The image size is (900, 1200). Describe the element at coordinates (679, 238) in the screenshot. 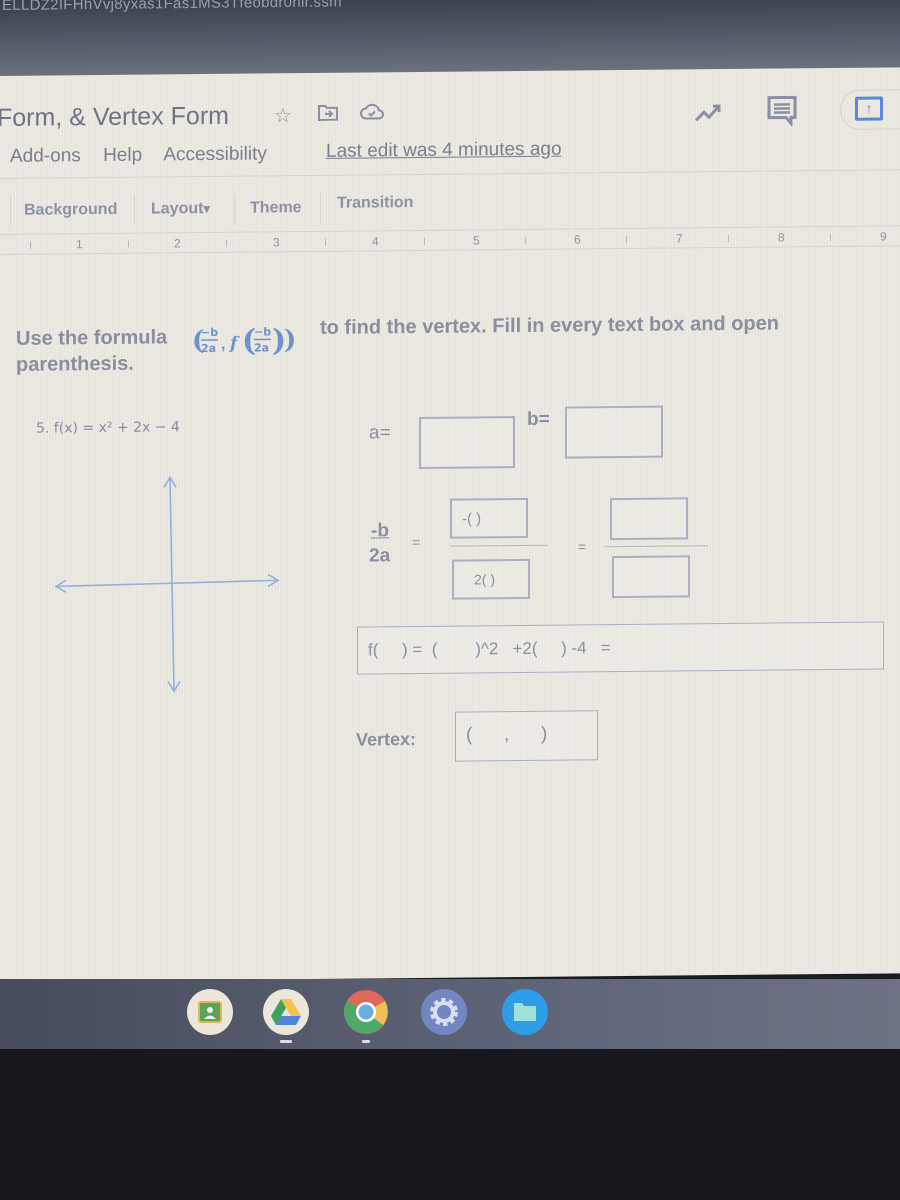

I see `ruler-number: 7` at that location.